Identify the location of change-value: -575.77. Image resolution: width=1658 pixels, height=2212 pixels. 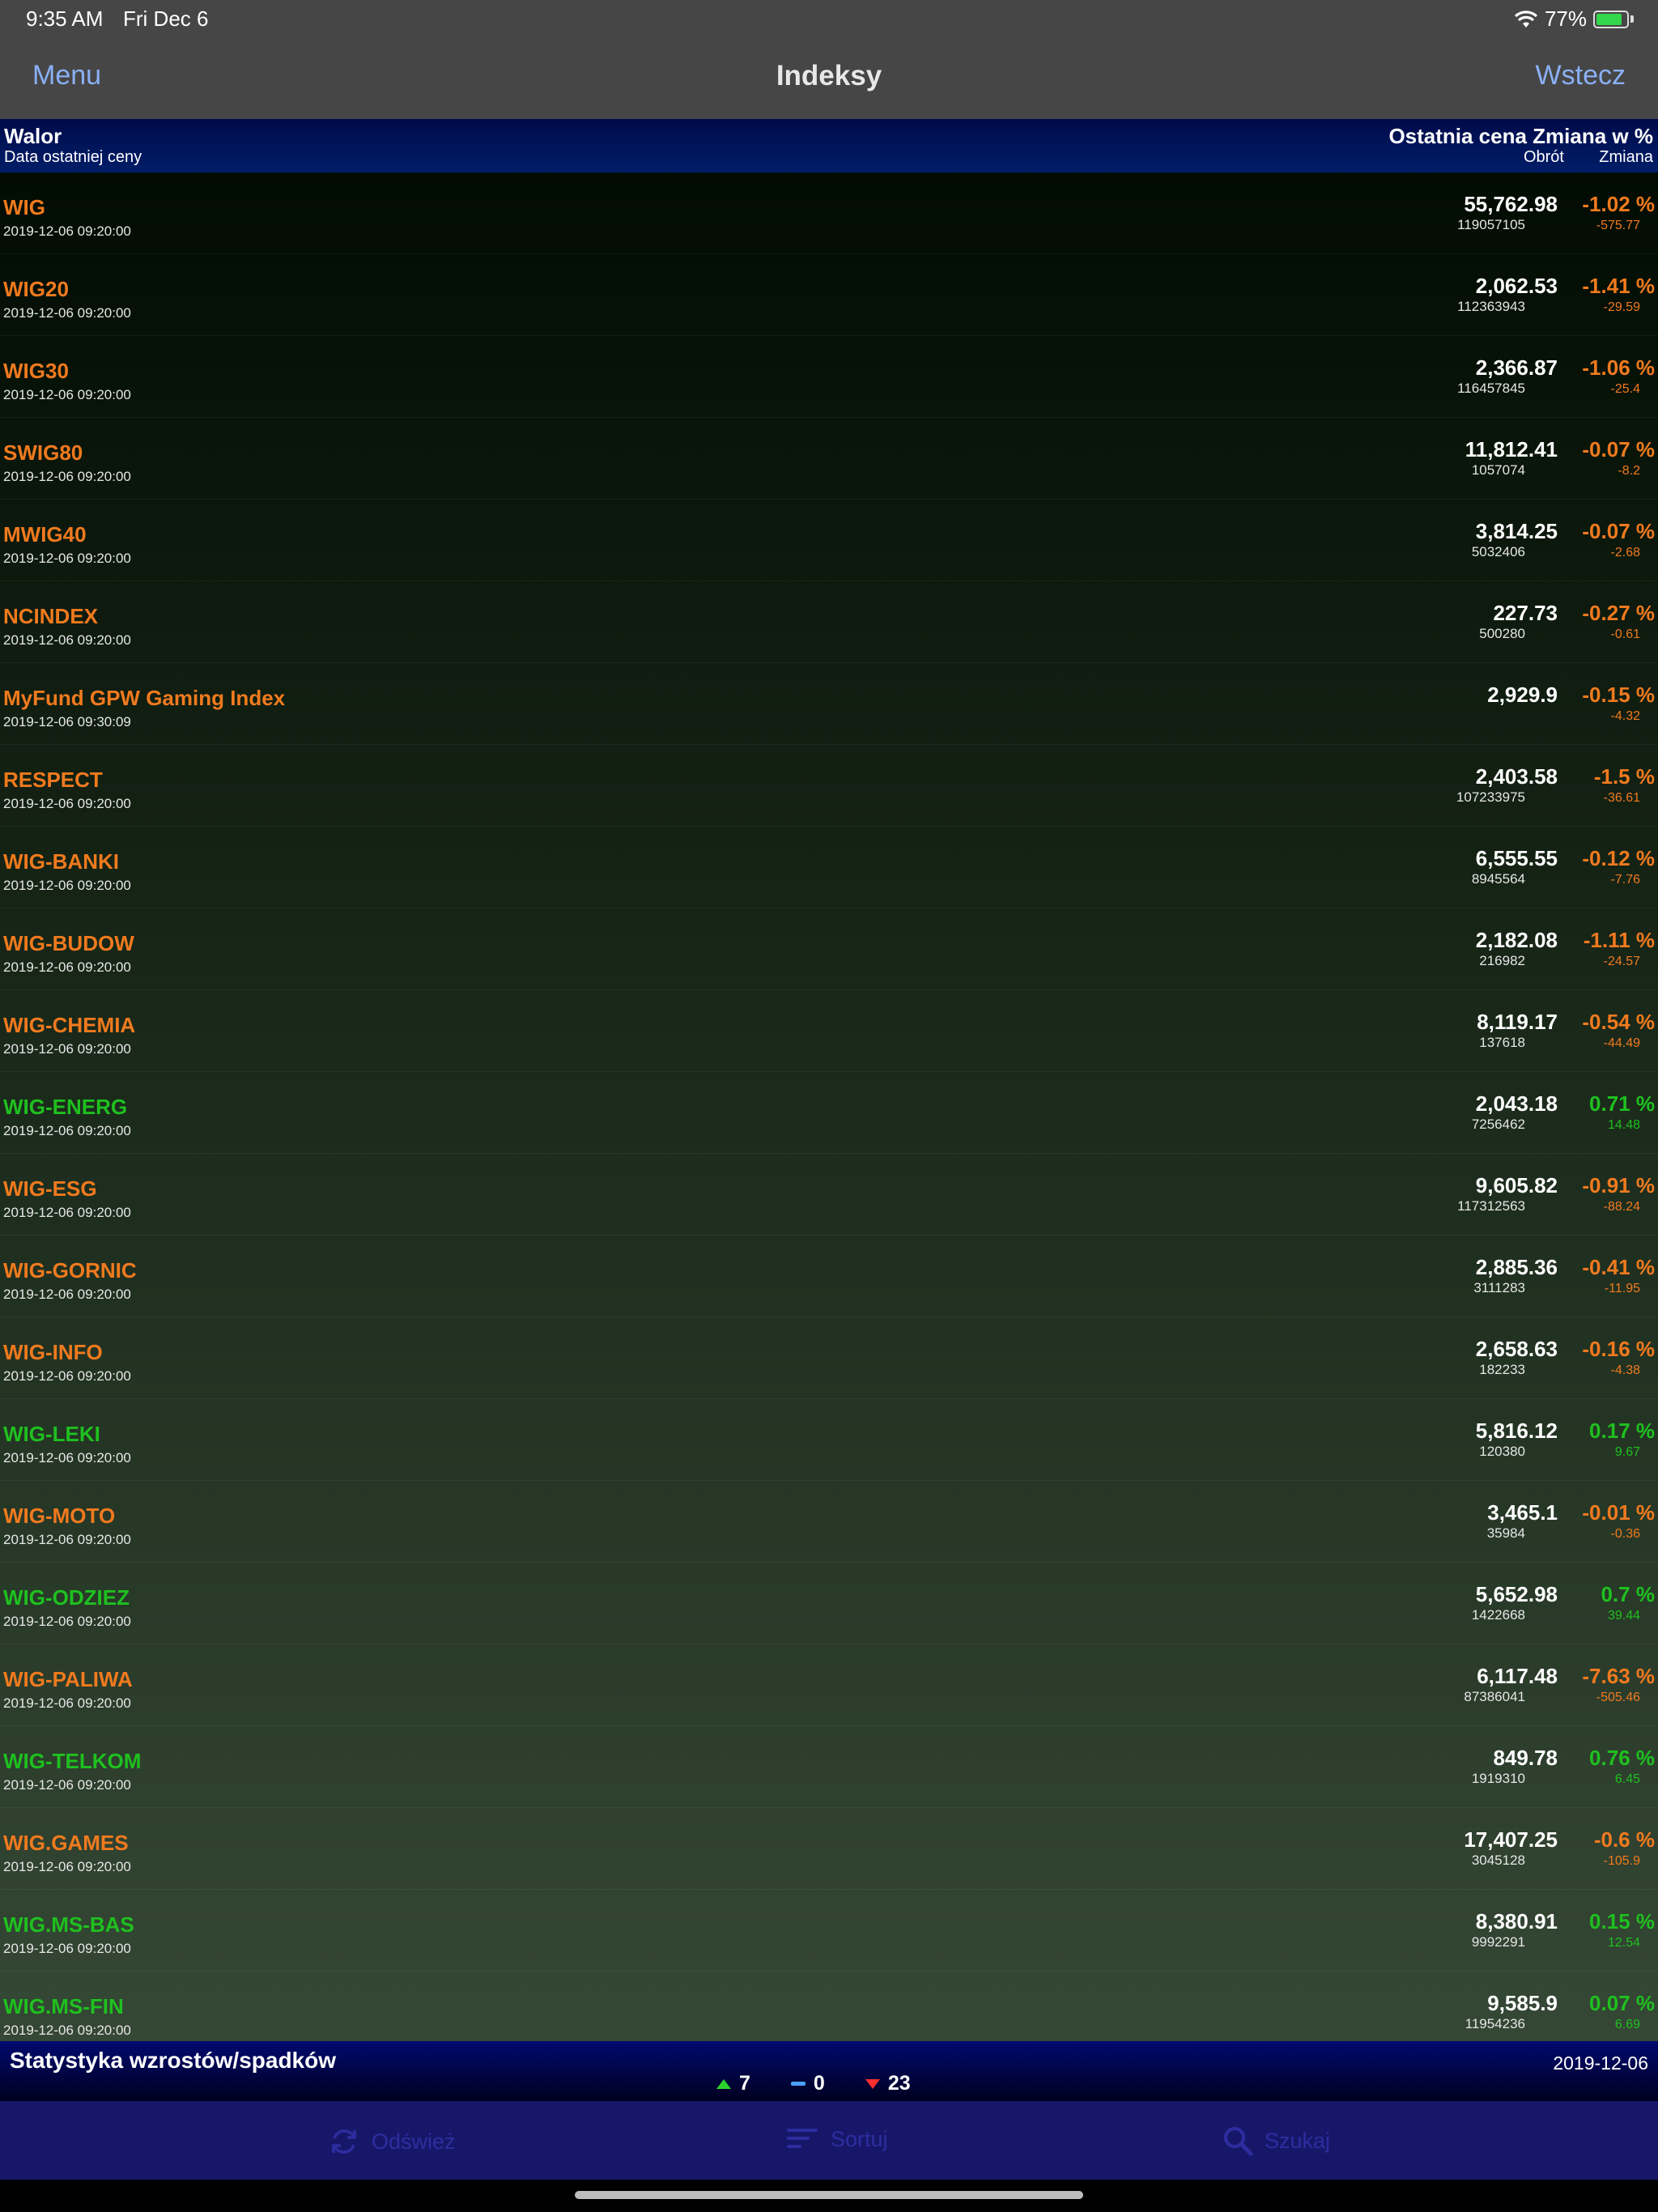
(1618, 226).